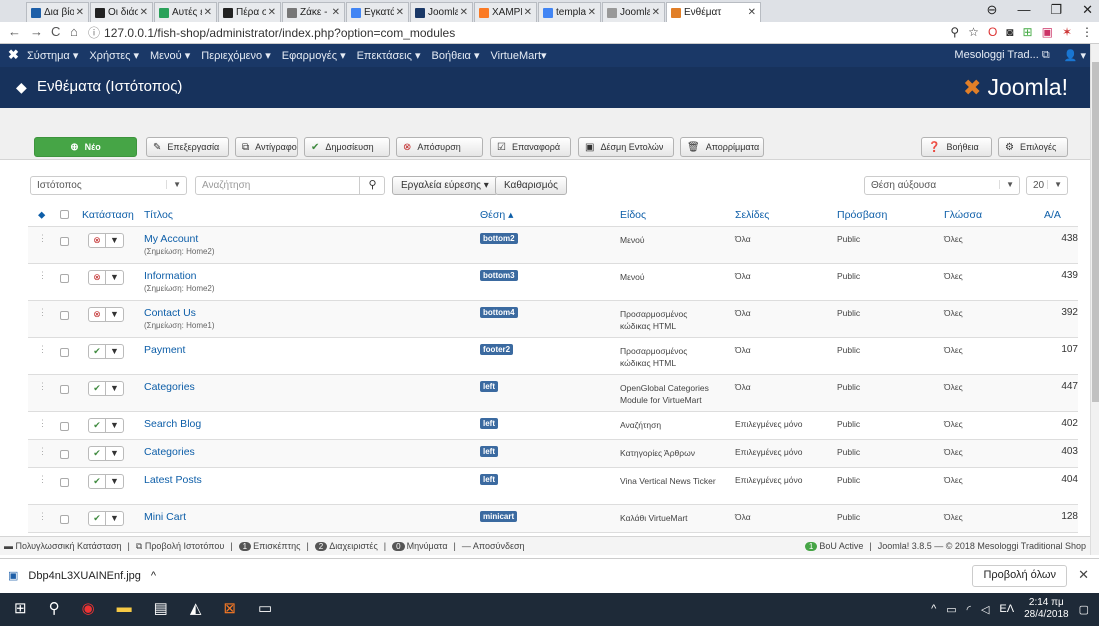  What do you see at coordinates (36, 31) in the screenshot?
I see `forward-icon: →` at bounding box center [36, 31].